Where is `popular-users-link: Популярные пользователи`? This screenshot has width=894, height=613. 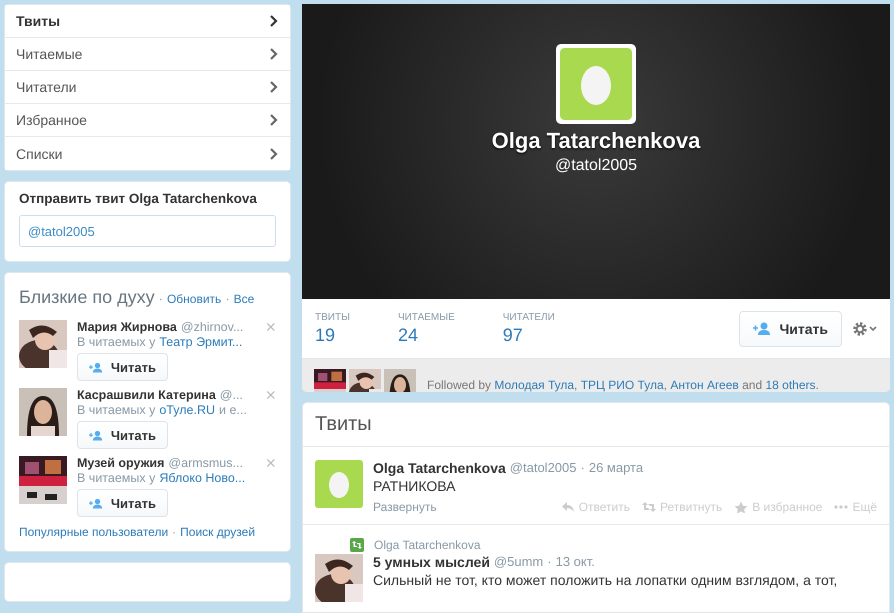 popular-users-link: Популярные пользователи is located at coordinates (93, 532).